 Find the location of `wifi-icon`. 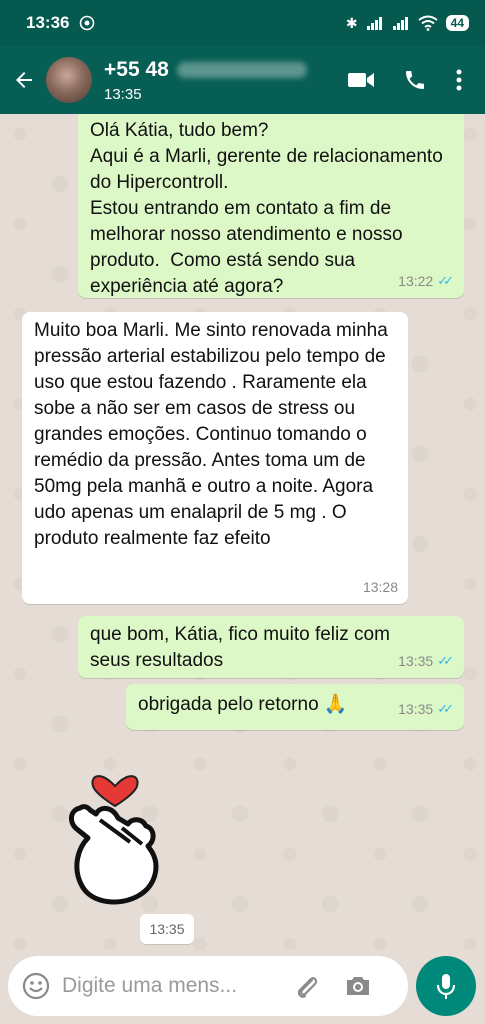

wifi-icon is located at coordinates (428, 23).